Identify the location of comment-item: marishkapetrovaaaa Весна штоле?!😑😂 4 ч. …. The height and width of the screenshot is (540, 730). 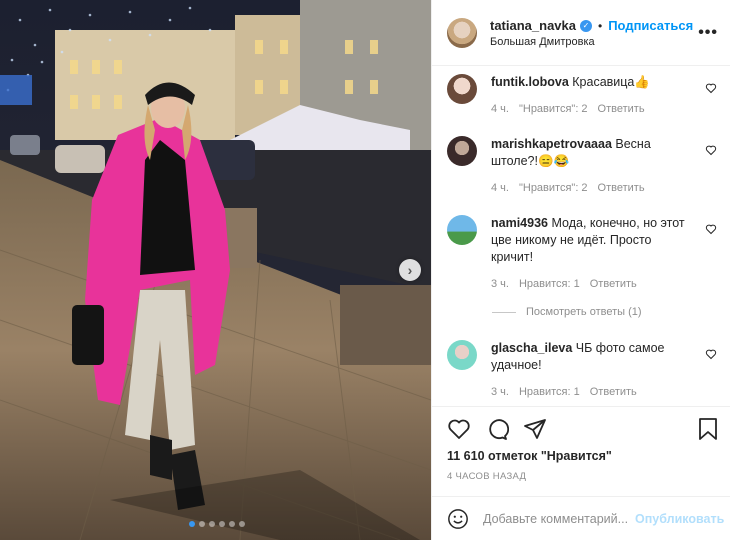
(582, 165).